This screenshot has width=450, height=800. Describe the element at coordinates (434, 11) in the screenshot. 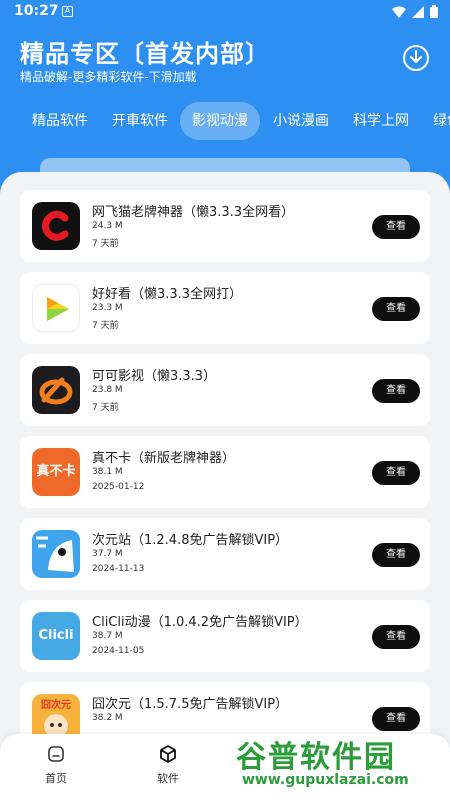

I see `battery-icon` at that location.